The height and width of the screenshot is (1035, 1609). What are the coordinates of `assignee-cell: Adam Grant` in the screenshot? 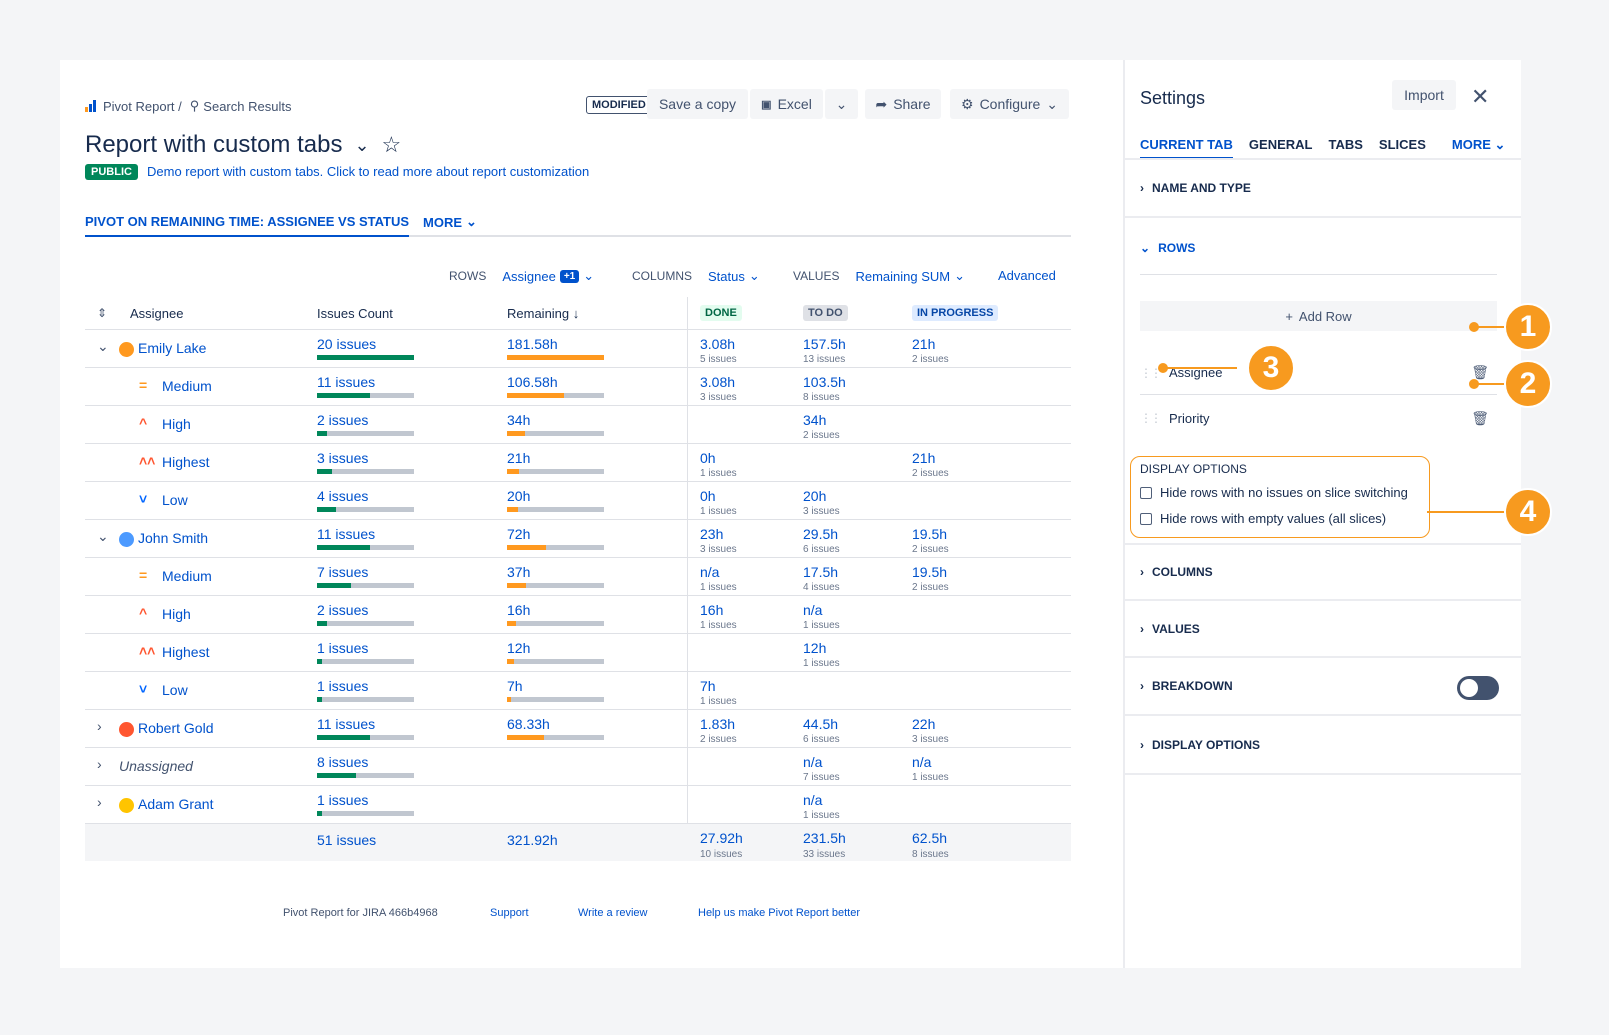 It's located at (166, 804).